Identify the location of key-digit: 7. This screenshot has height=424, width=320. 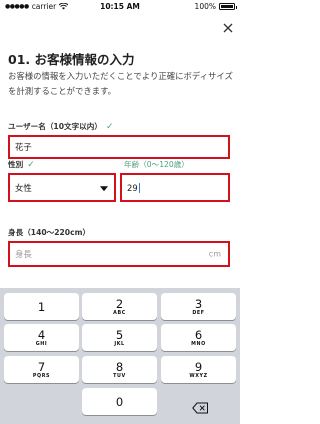
(41, 366).